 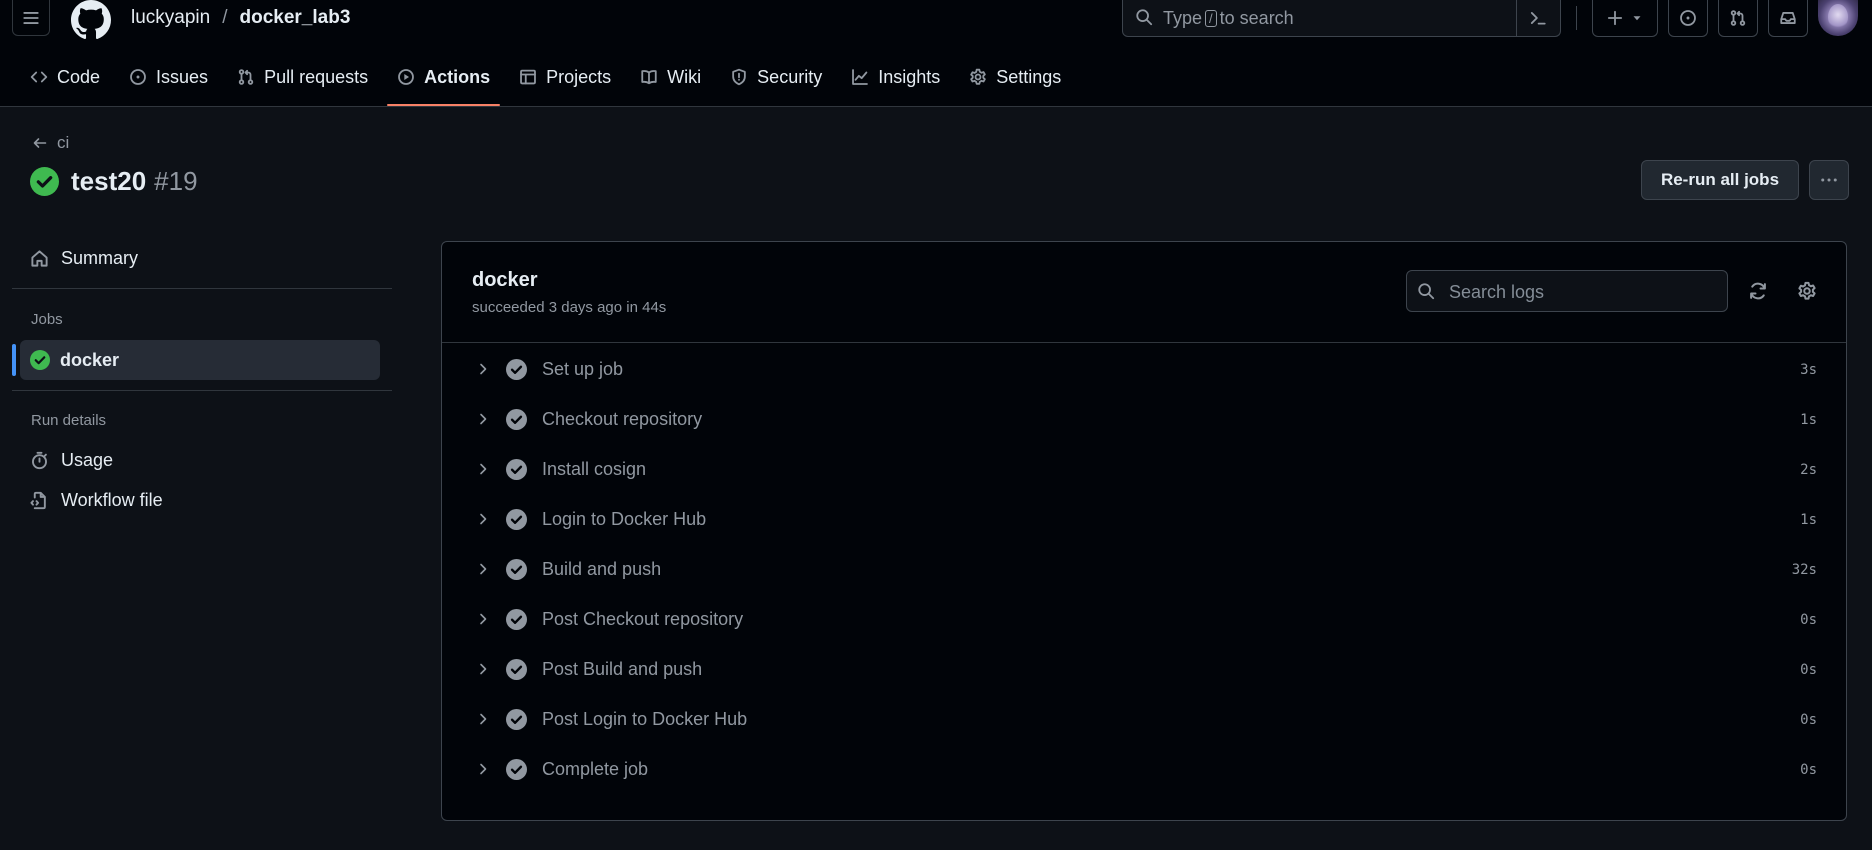 I want to click on sidebar-item-workflow-file: Workflow file, so click(x=96, y=500).